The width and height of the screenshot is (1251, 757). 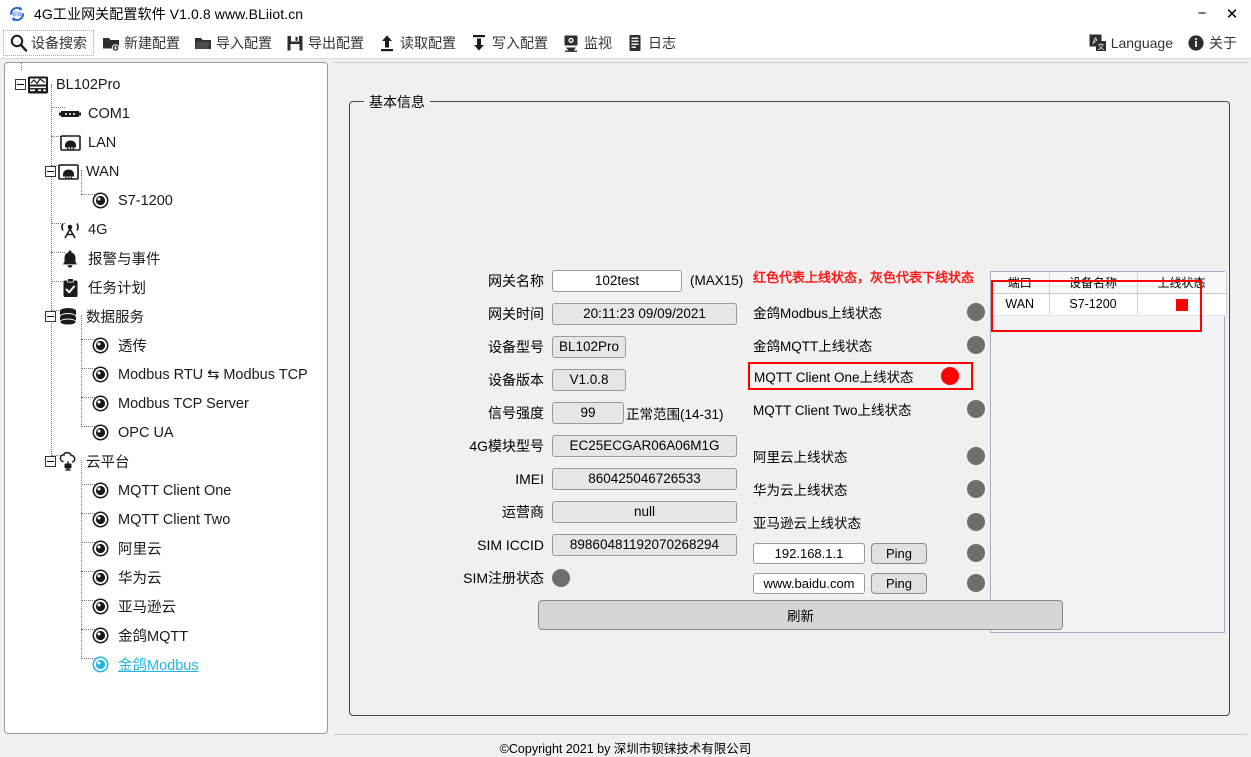 I want to click on sidebar-item-6: 报警与事件, so click(x=166, y=258).